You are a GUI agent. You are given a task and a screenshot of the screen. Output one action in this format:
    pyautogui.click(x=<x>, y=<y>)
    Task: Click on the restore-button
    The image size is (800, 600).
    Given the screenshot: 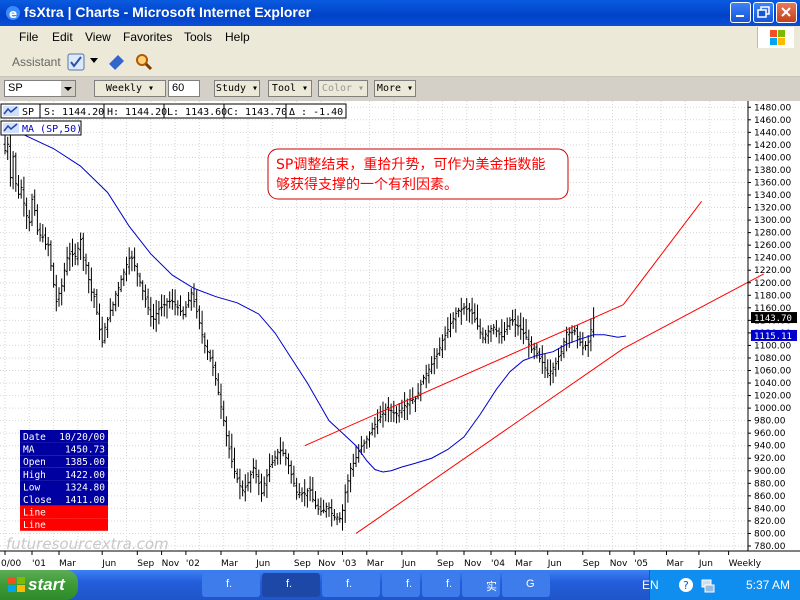 What is the action you would take?
    pyautogui.click(x=763, y=12)
    